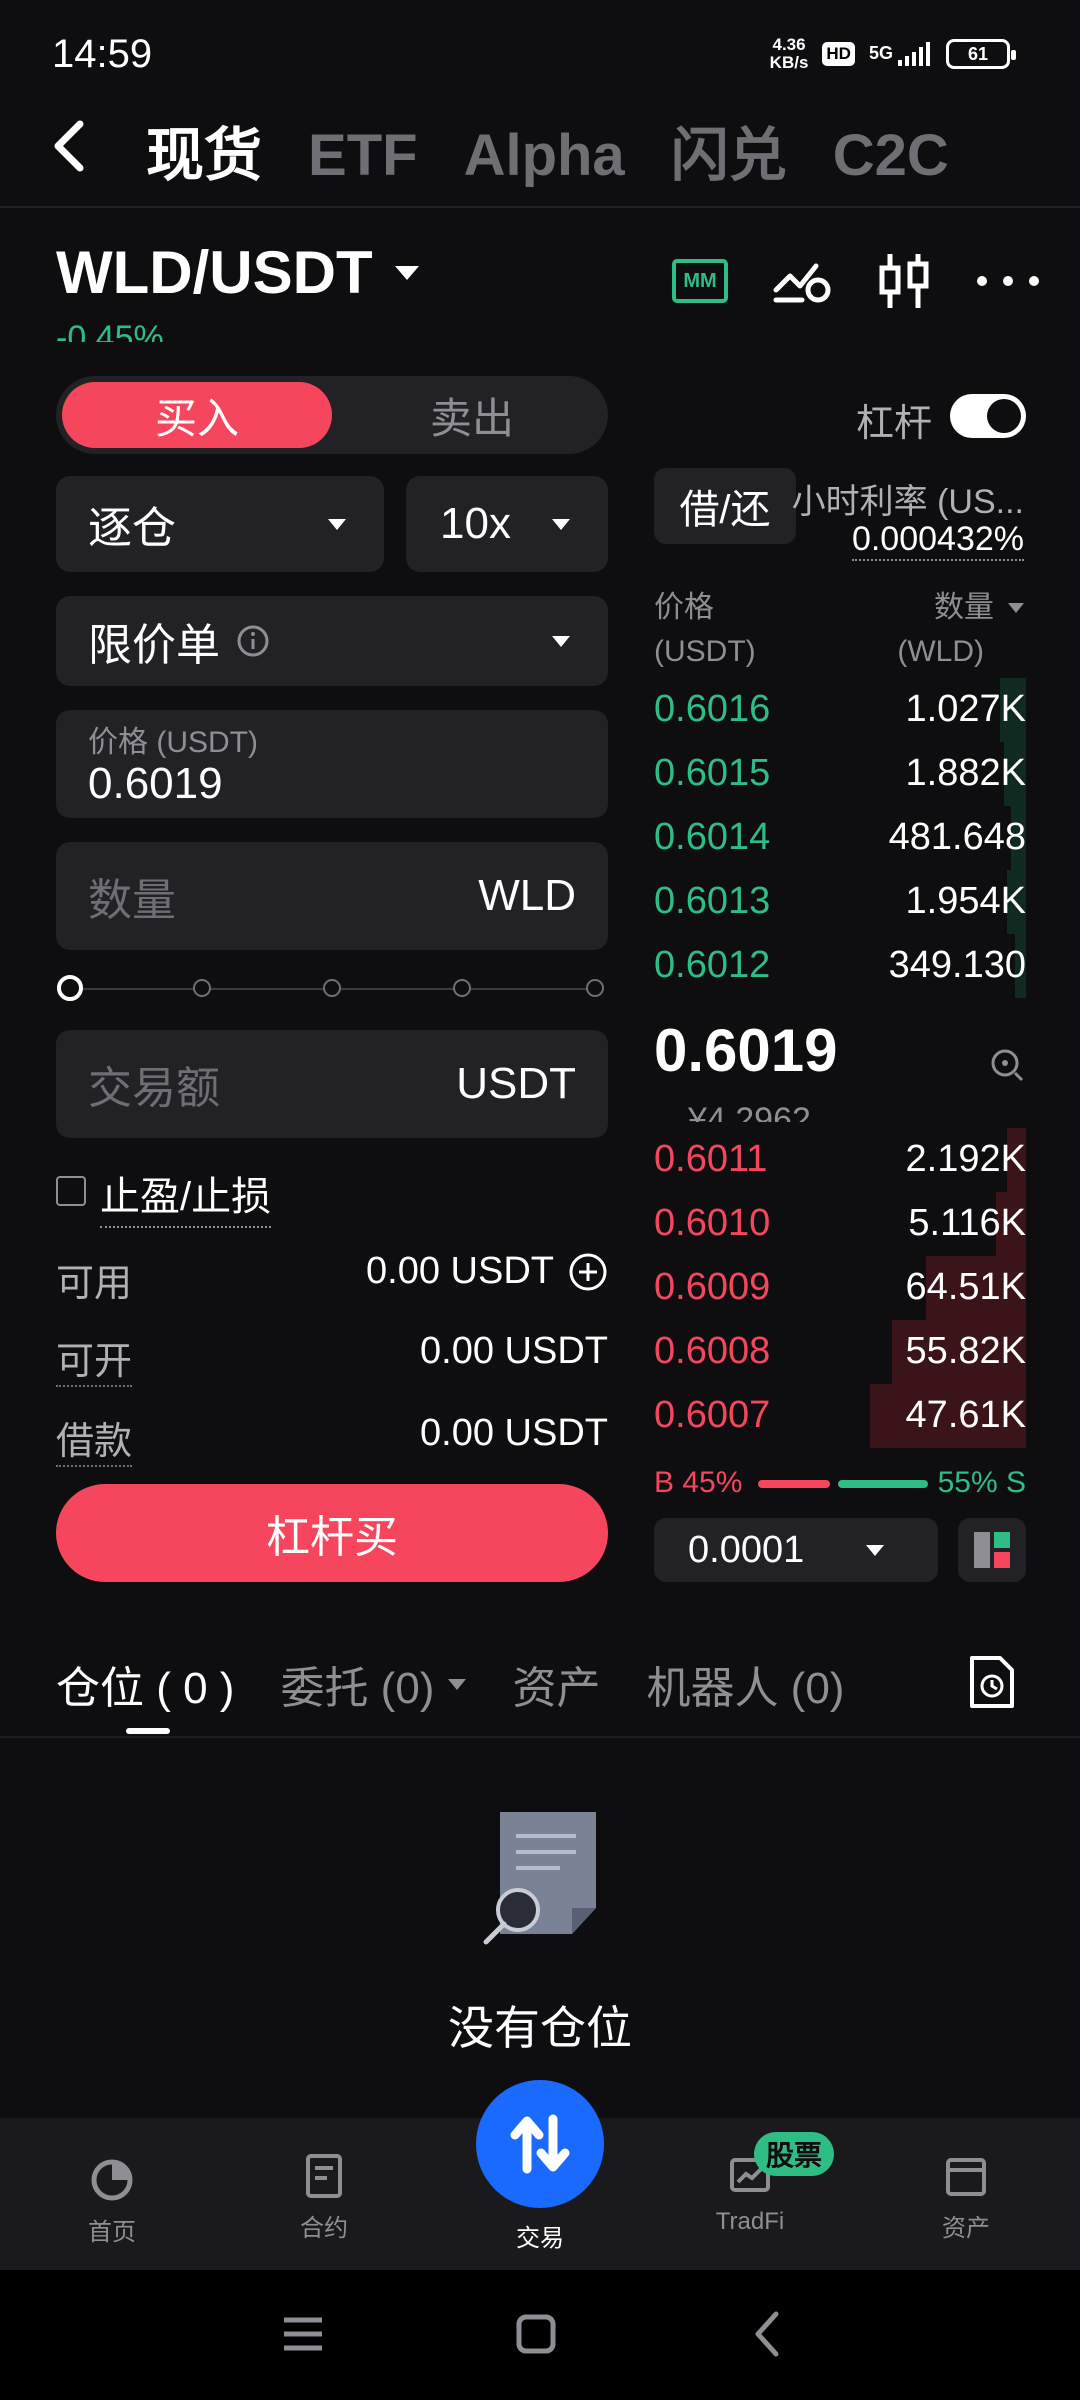  What do you see at coordinates (840, 1288) in the screenshot?
I see `orderbook-row: 0.6009 64.51K` at bounding box center [840, 1288].